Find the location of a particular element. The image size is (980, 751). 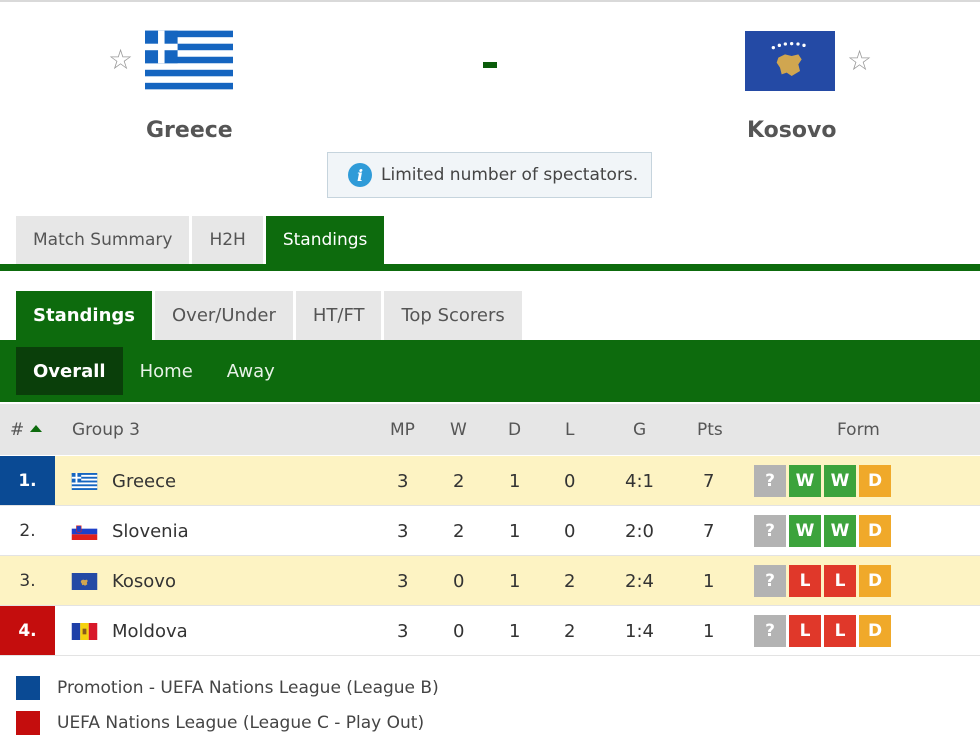

g-cell: 1:4 is located at coordinates (639, 631).